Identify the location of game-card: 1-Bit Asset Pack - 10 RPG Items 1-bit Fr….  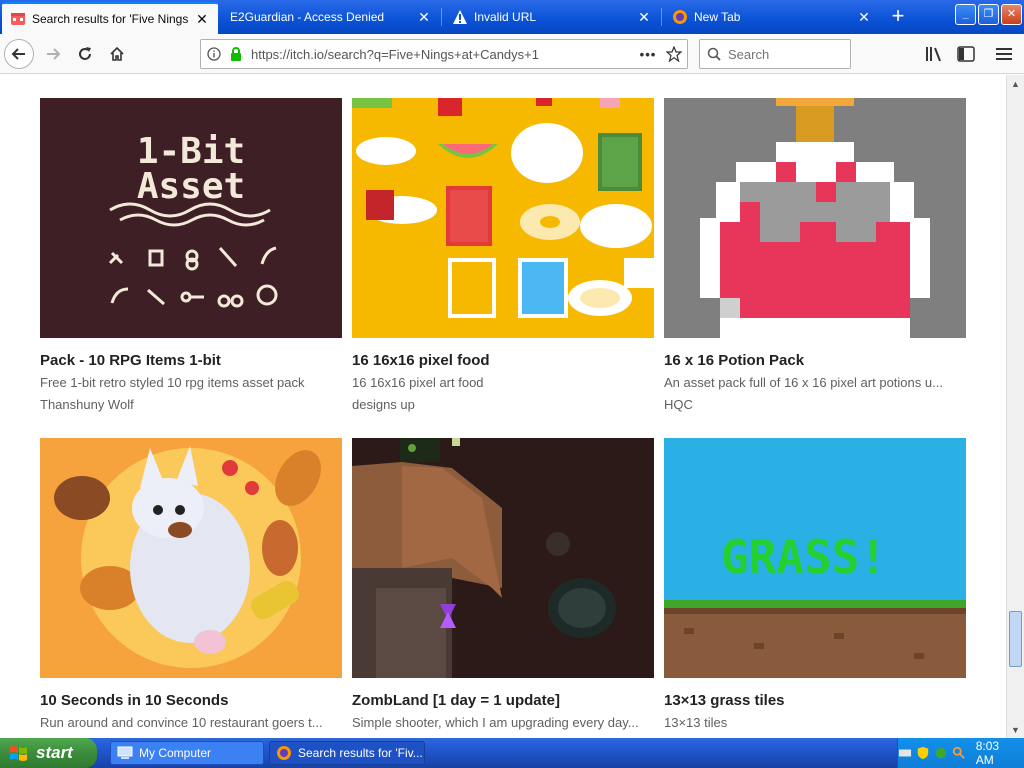
(191, 255).